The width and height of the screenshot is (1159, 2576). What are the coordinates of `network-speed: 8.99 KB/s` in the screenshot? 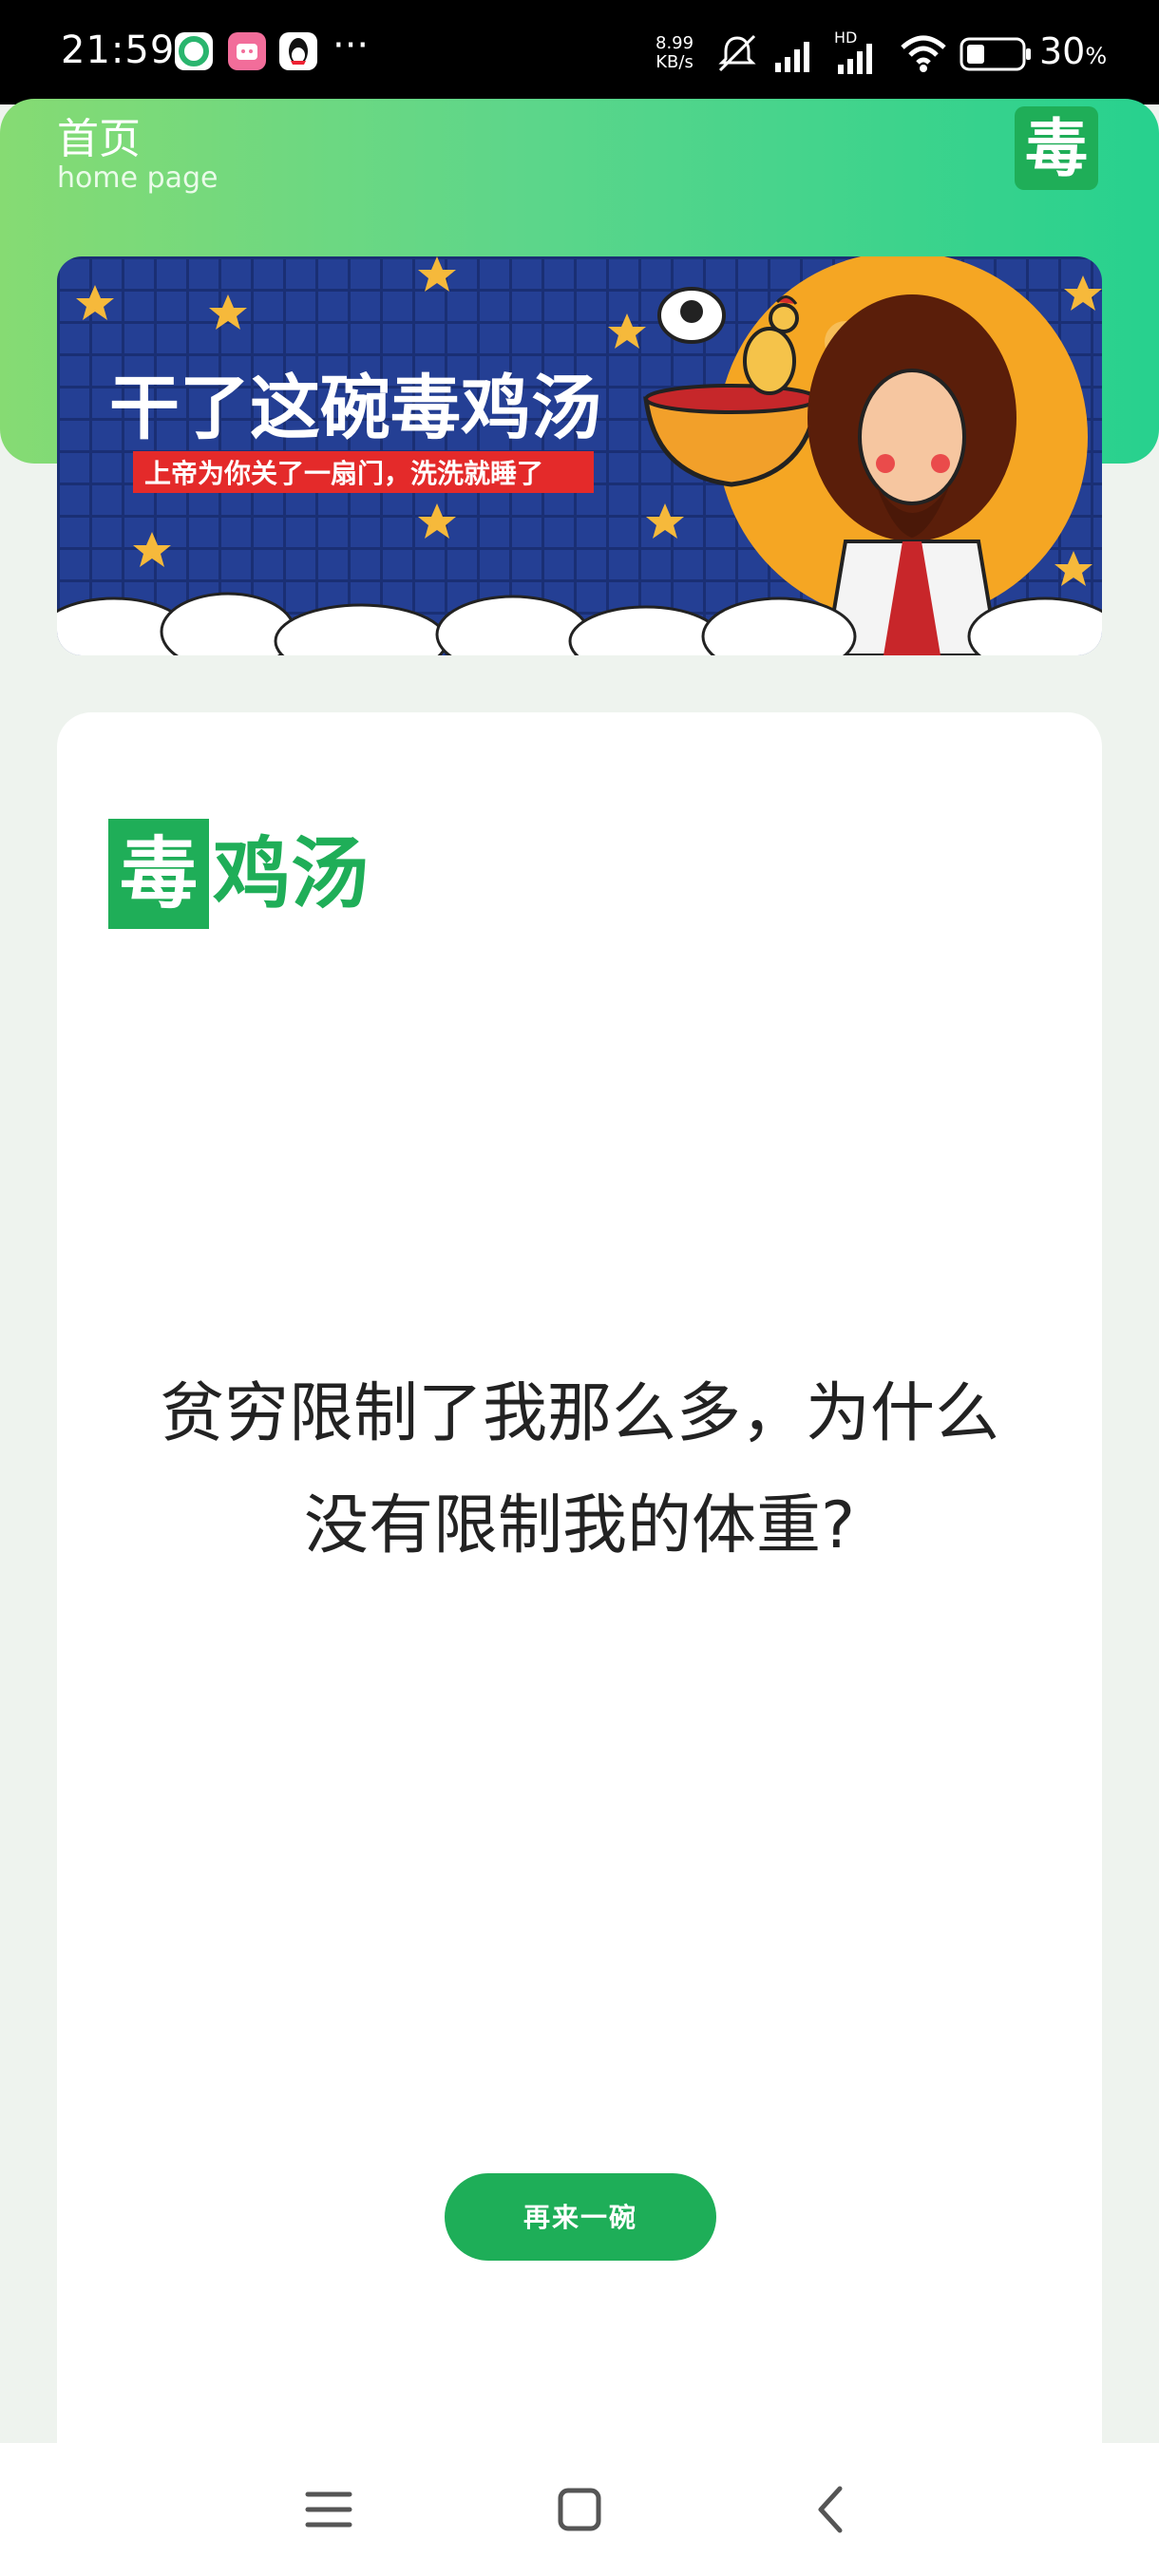 It's located at (675, 52).